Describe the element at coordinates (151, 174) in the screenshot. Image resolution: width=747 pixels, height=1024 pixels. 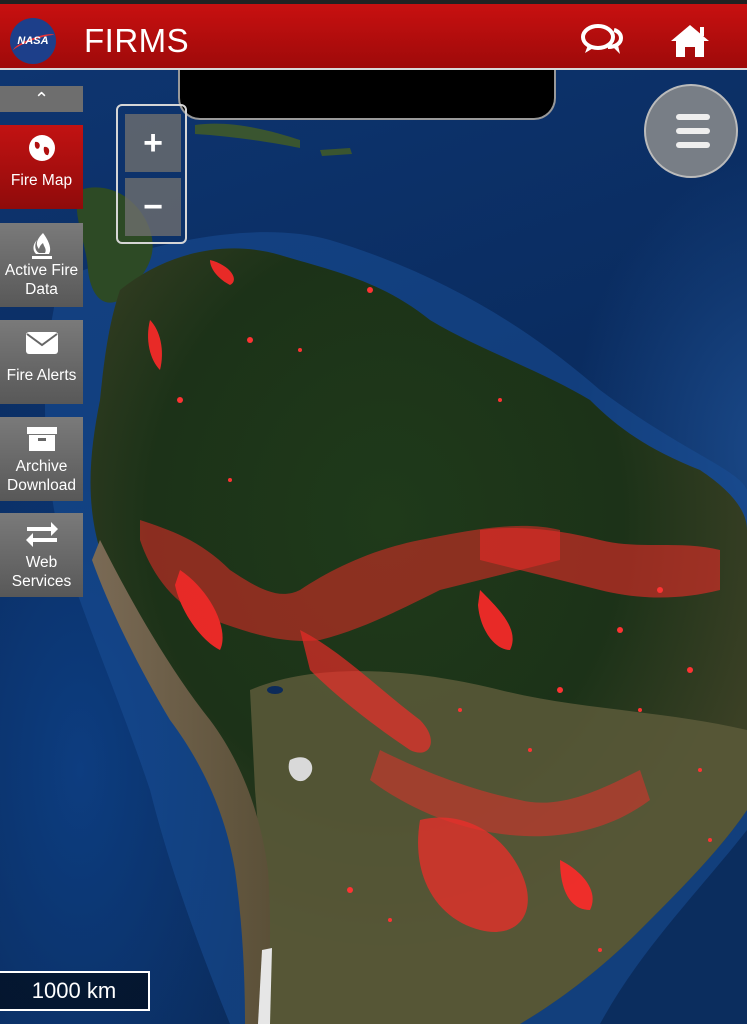
I see `zoom-controls: + −` at that location.